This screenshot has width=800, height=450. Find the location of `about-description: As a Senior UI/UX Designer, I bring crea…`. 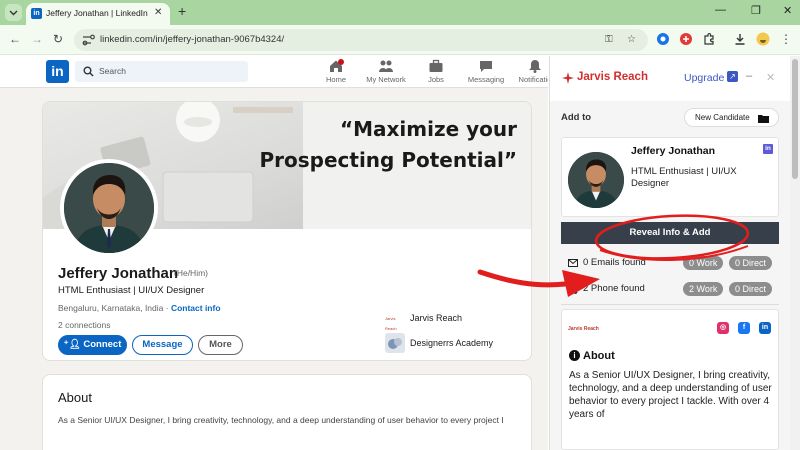

about-description: As a Senior UI/UX Designer, I bring crea… is located at coordinates (670, 395).